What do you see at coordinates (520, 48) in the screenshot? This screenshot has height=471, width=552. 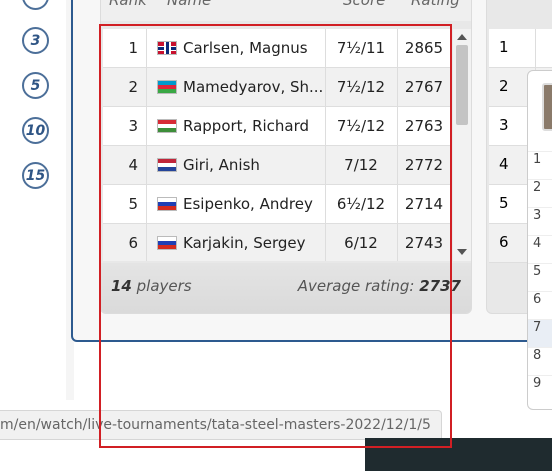 I see `table-row: 1` at bounding box center [520, 48].